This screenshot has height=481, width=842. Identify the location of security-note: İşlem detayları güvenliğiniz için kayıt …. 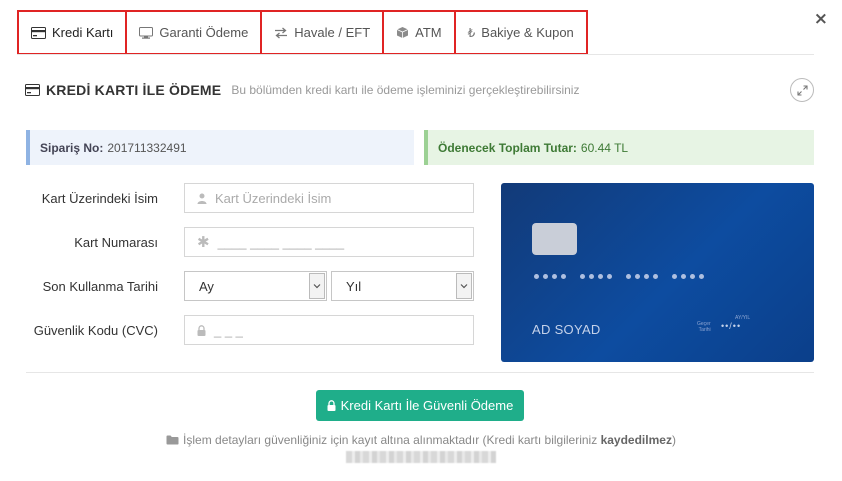
(421, 440).